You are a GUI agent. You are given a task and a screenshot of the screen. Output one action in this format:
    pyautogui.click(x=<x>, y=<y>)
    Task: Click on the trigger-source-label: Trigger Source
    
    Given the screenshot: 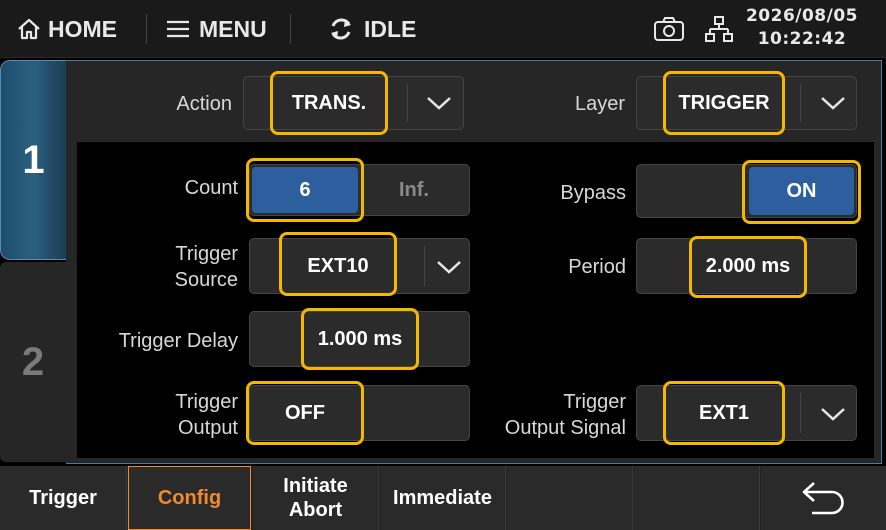 What is the action you would take?
    pyautogui.click(x=174, y=267)
    